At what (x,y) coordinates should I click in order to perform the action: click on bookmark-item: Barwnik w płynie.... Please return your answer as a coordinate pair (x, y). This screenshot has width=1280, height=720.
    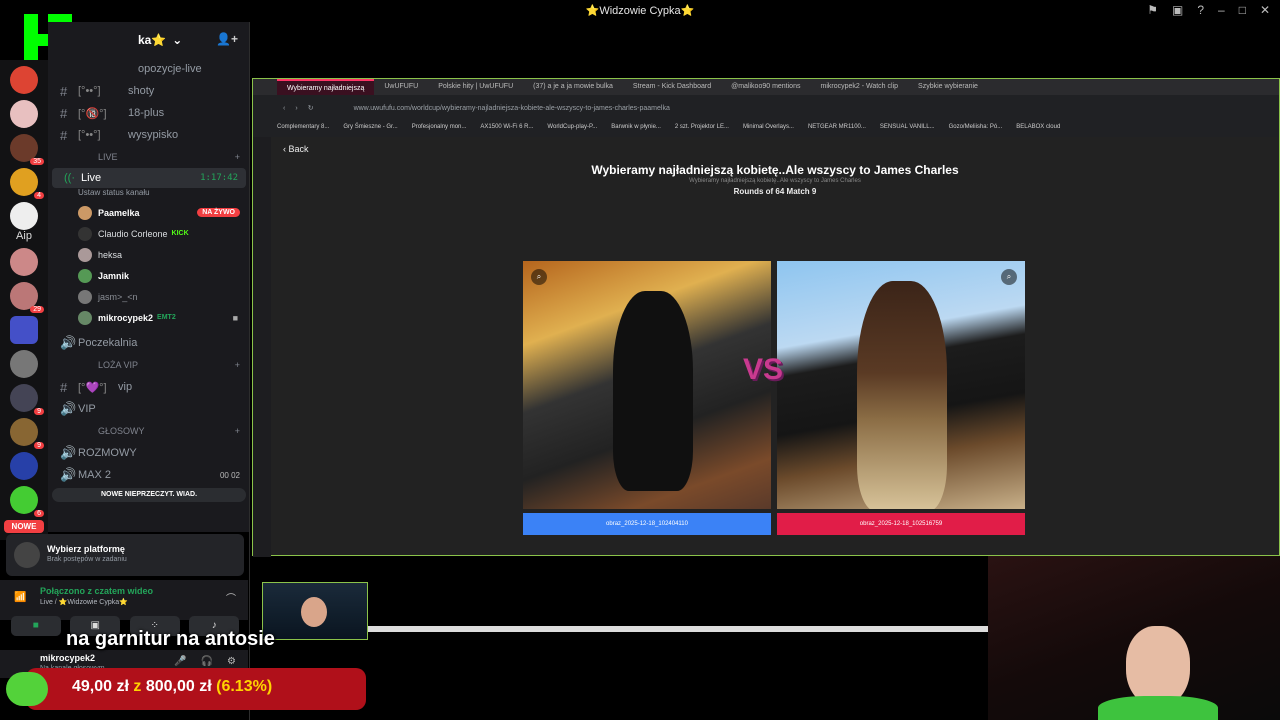
    Looking at the image, I should click on (636, 127).